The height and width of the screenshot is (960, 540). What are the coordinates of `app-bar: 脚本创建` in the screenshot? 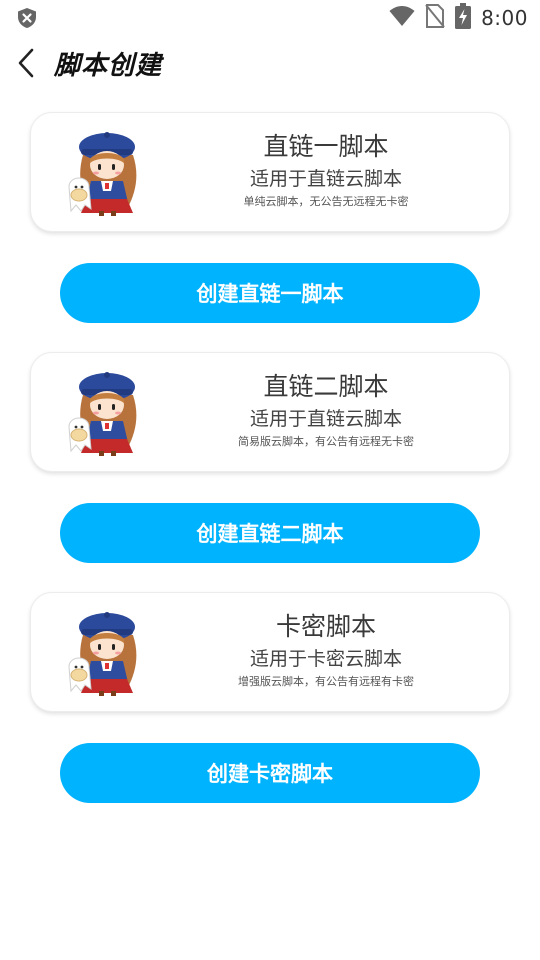 It's located at (270, 65).